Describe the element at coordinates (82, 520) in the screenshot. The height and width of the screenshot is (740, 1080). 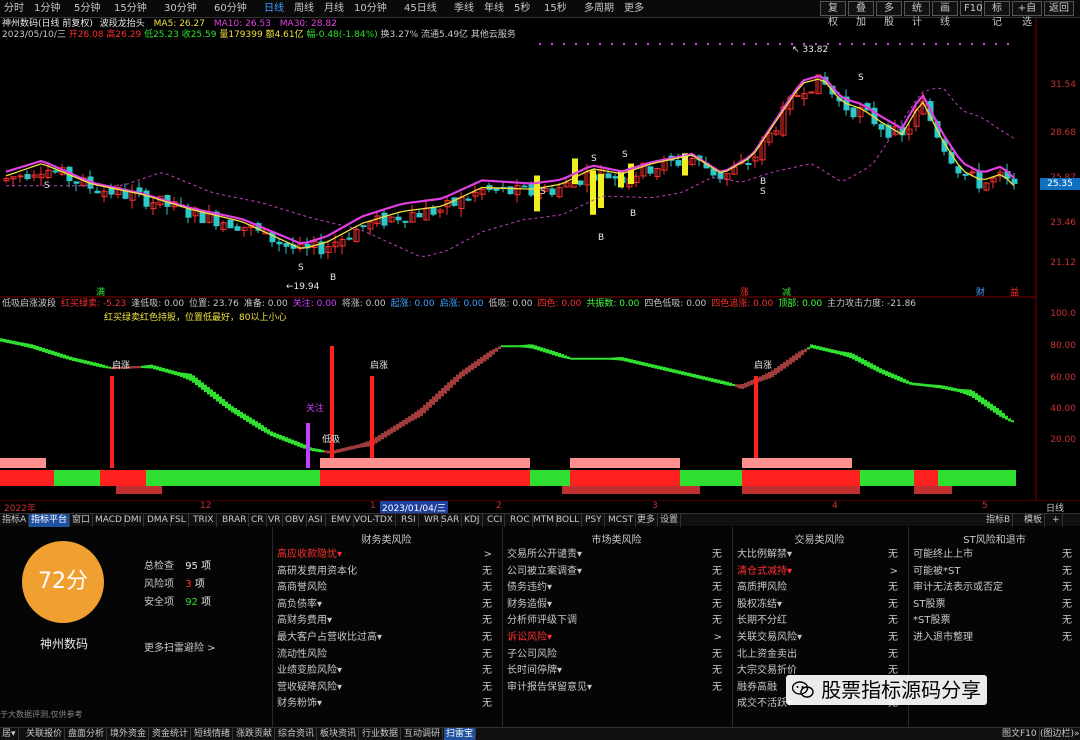
I see `indicator-tab: 窗口` at that location.